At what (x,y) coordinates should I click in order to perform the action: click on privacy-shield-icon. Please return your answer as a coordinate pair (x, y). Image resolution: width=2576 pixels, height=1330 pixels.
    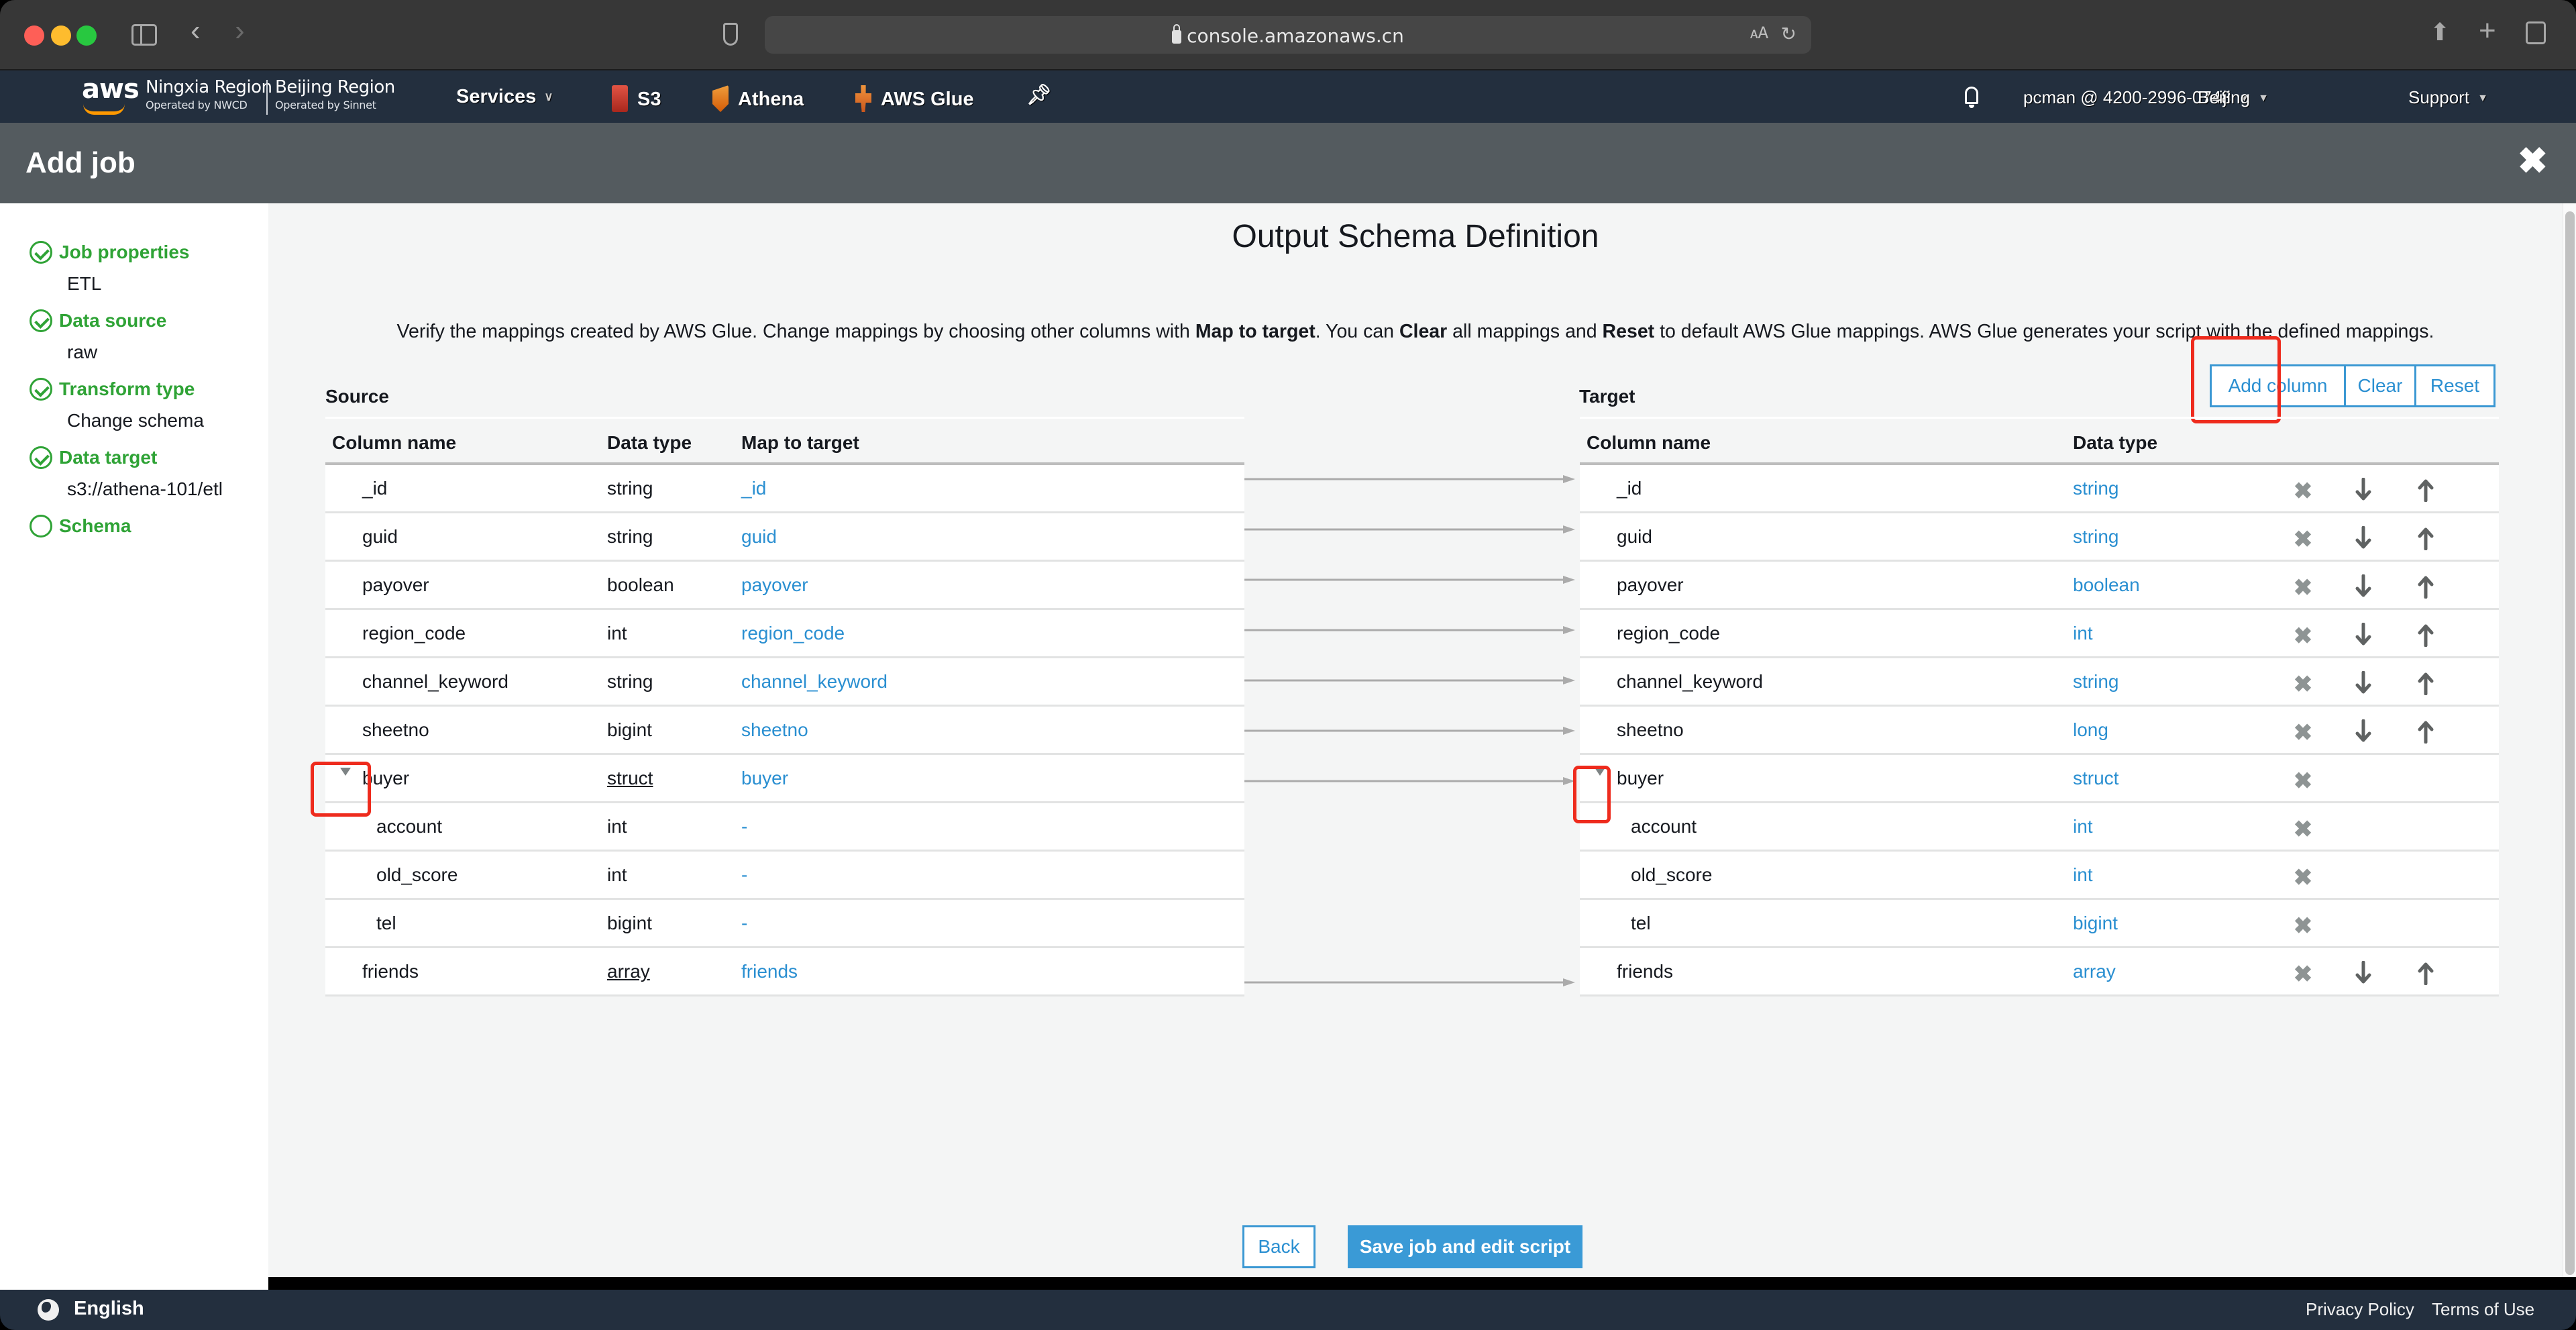
    Looking at the image, I should click on (730, 34).